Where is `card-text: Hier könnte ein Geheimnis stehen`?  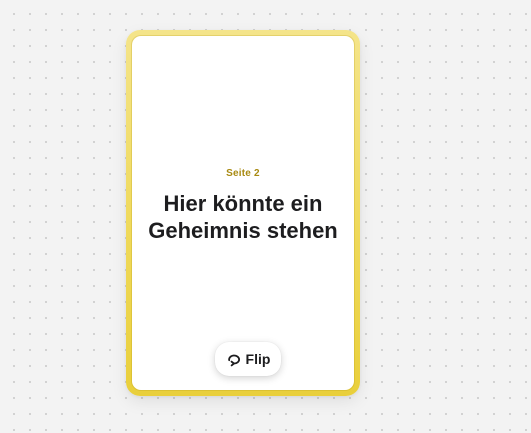
card-text: Hier könnte ein Geheimnis stehen is located at coordinates (243, 217).